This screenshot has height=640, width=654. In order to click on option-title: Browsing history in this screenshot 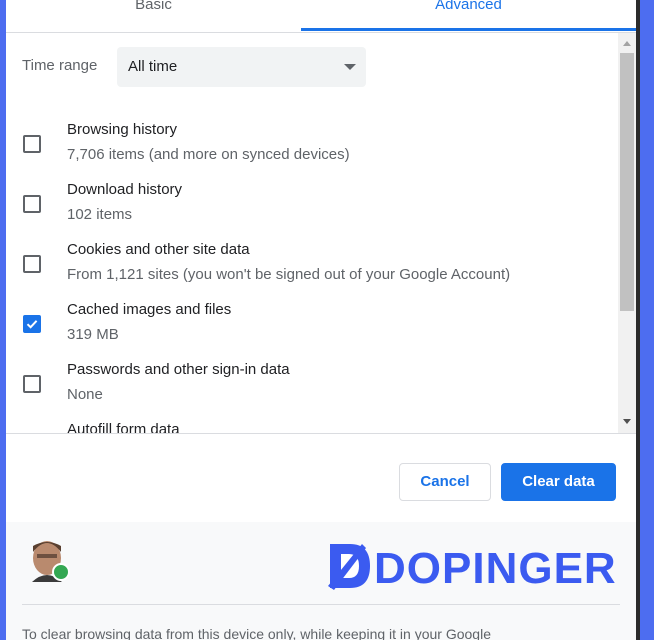, I will do `click(122, 129)`.